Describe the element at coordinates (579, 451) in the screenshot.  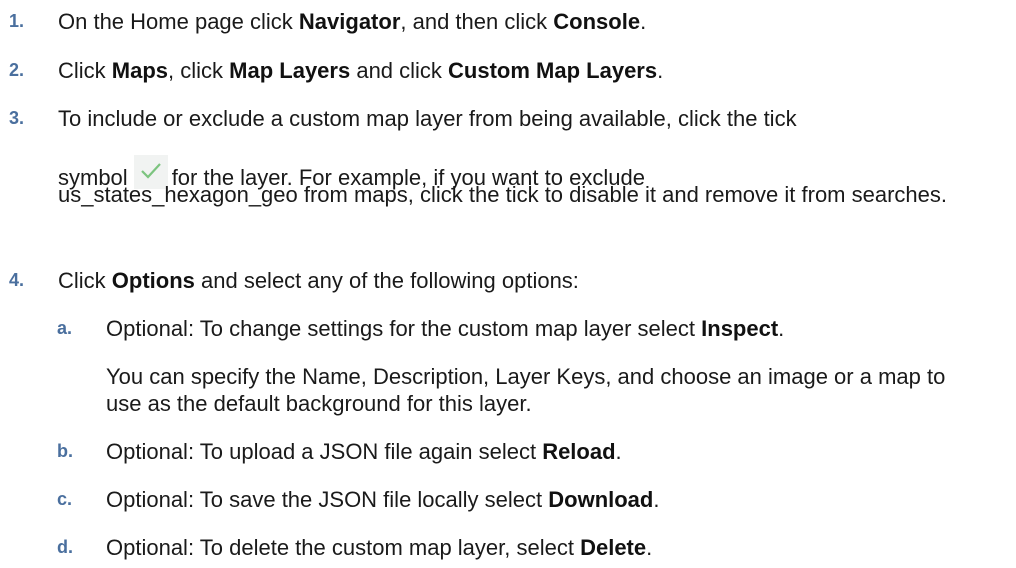
I see `ui-term-reload: Reload` at that location.